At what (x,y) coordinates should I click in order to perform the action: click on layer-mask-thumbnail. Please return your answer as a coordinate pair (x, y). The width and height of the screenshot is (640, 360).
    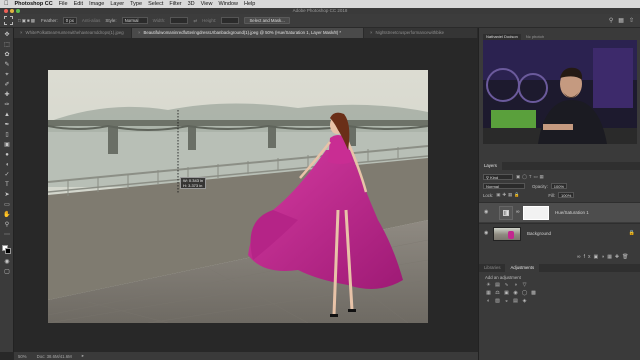
    Looking at the image, I should click on (536, 213).